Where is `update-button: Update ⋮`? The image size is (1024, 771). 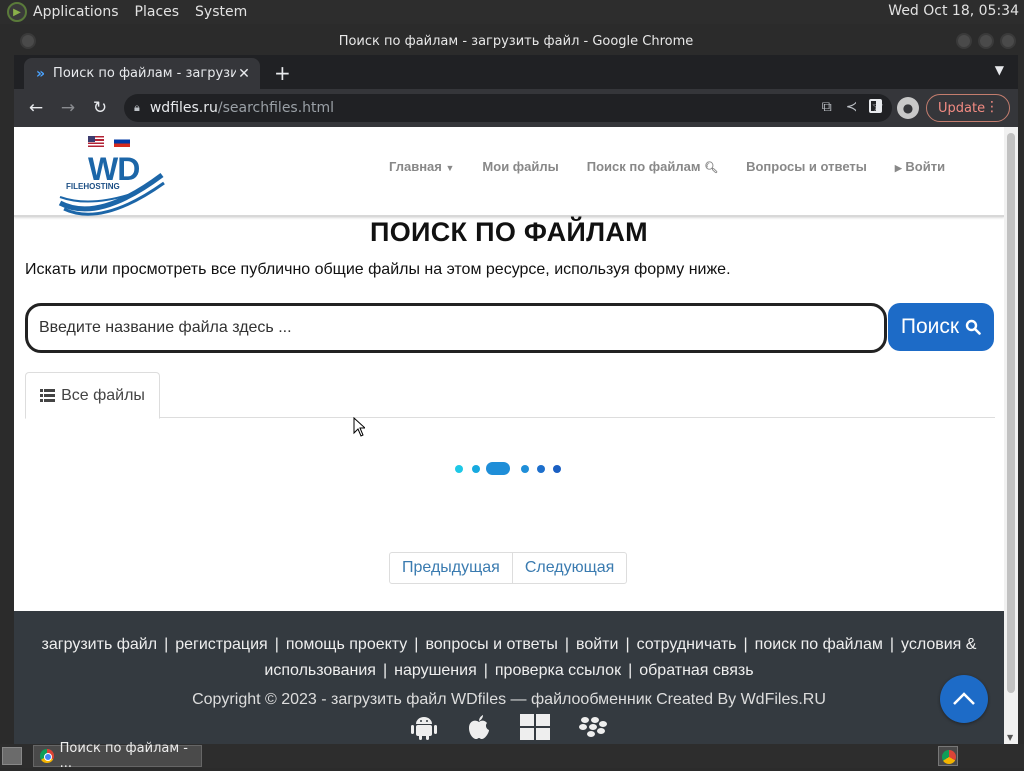
update-button: Update ⋮ is located at coordinates (968, 108).